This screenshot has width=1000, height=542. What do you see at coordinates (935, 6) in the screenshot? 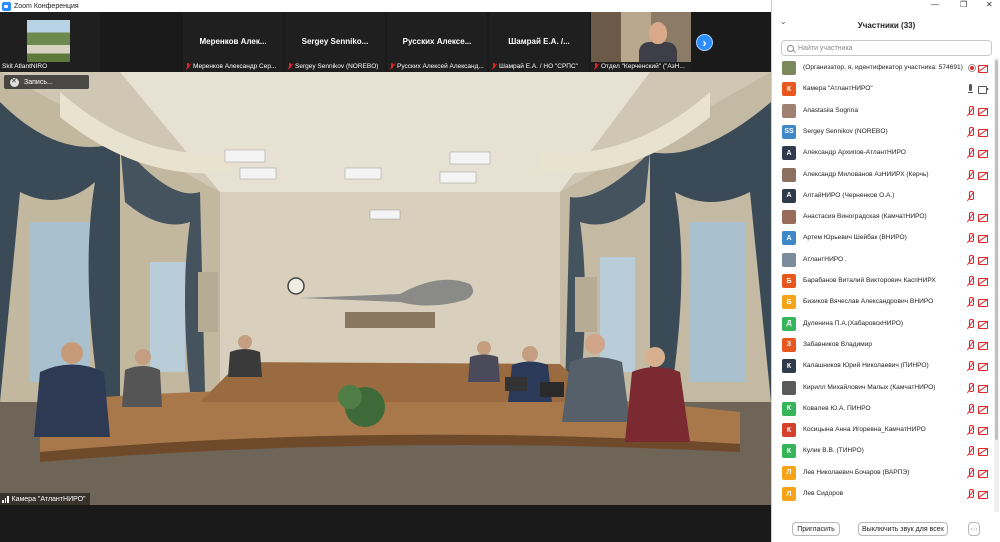
I see `minimize-window-icon: —` at bounding box center [935, 6].